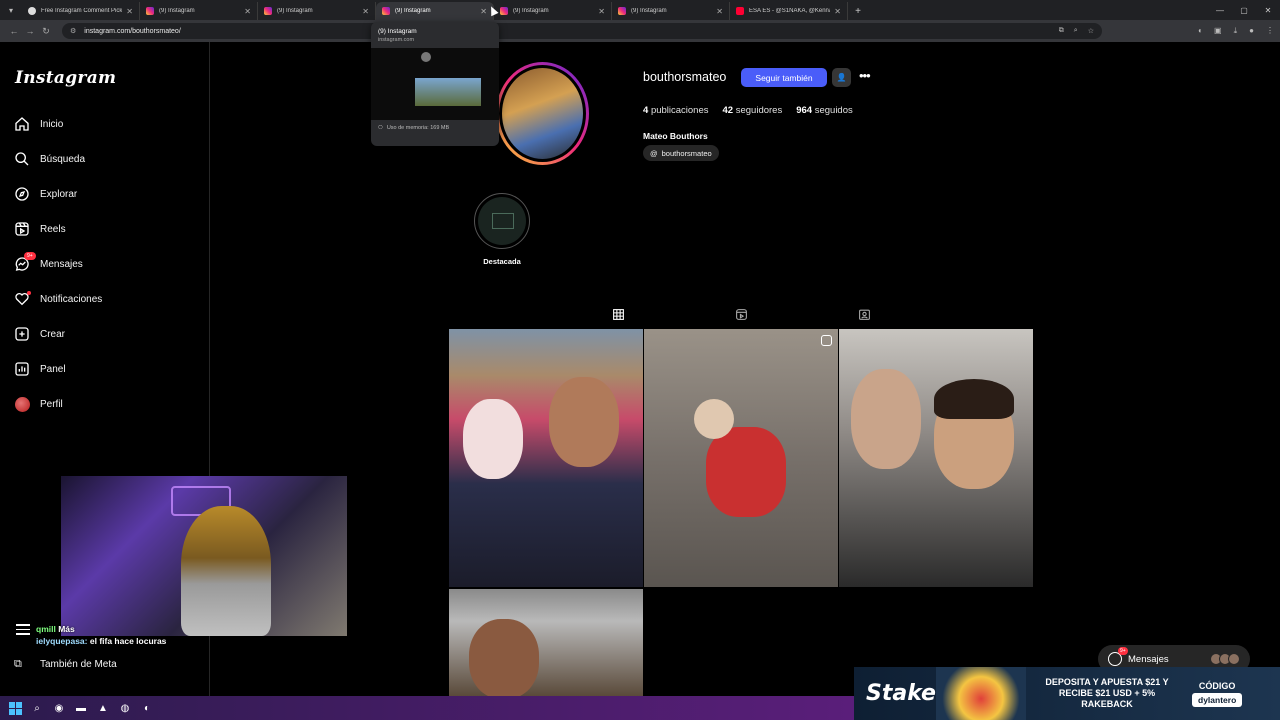  I want to click on followers-count: 42 seguidores, so click(753, 110).